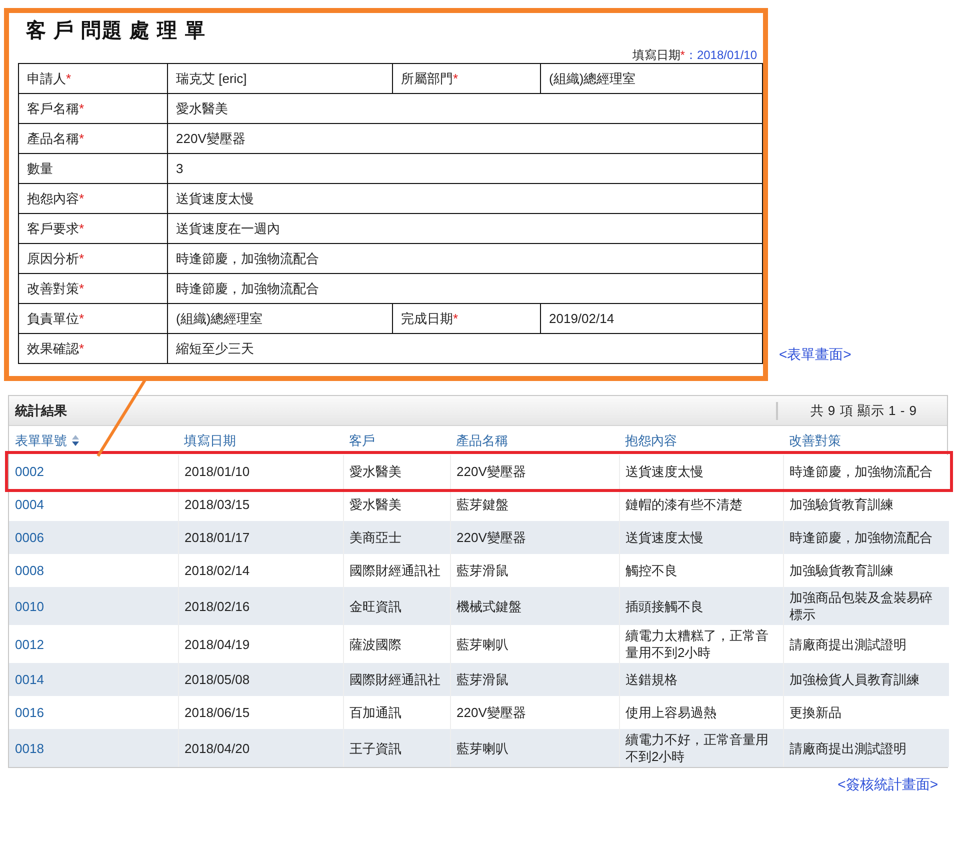  What do you see at coordinates (46, 78) in the screenshot?
I see `field-label: 申請人` at bounding box center [46, 78].